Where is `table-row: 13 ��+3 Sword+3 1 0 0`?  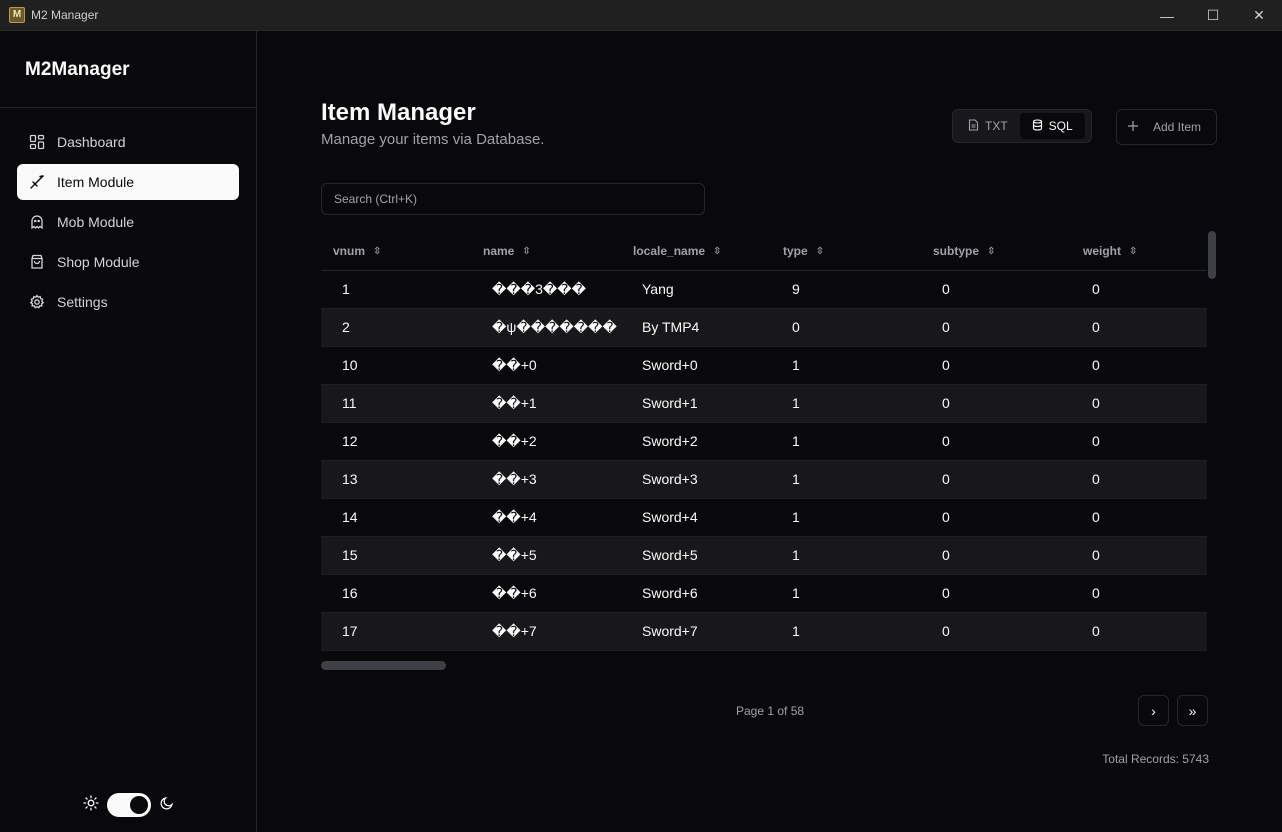
table-row: 13 ��+3 Sword+3 1 0 0 is located at coordinates (764, 479).